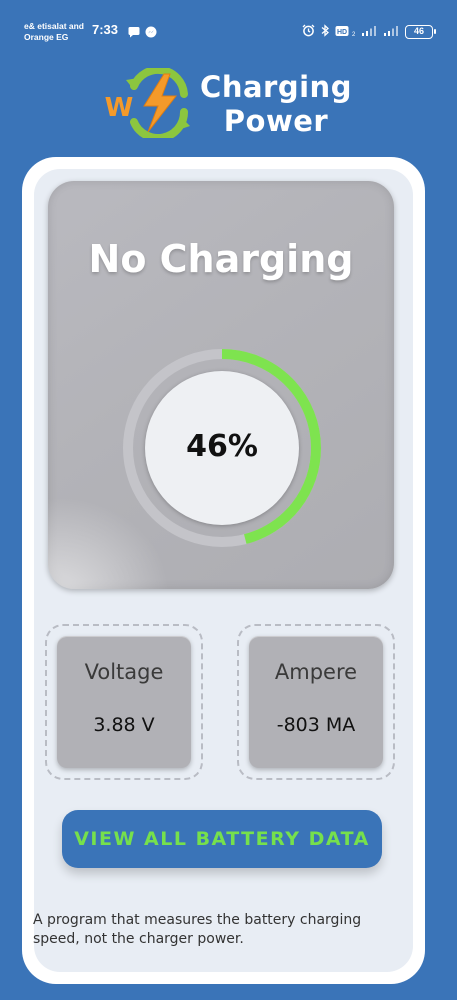 Image resolution: width=457 pixels, height=1000 pixels. I want to click on status-clock: 7:33, so click(105, 29).